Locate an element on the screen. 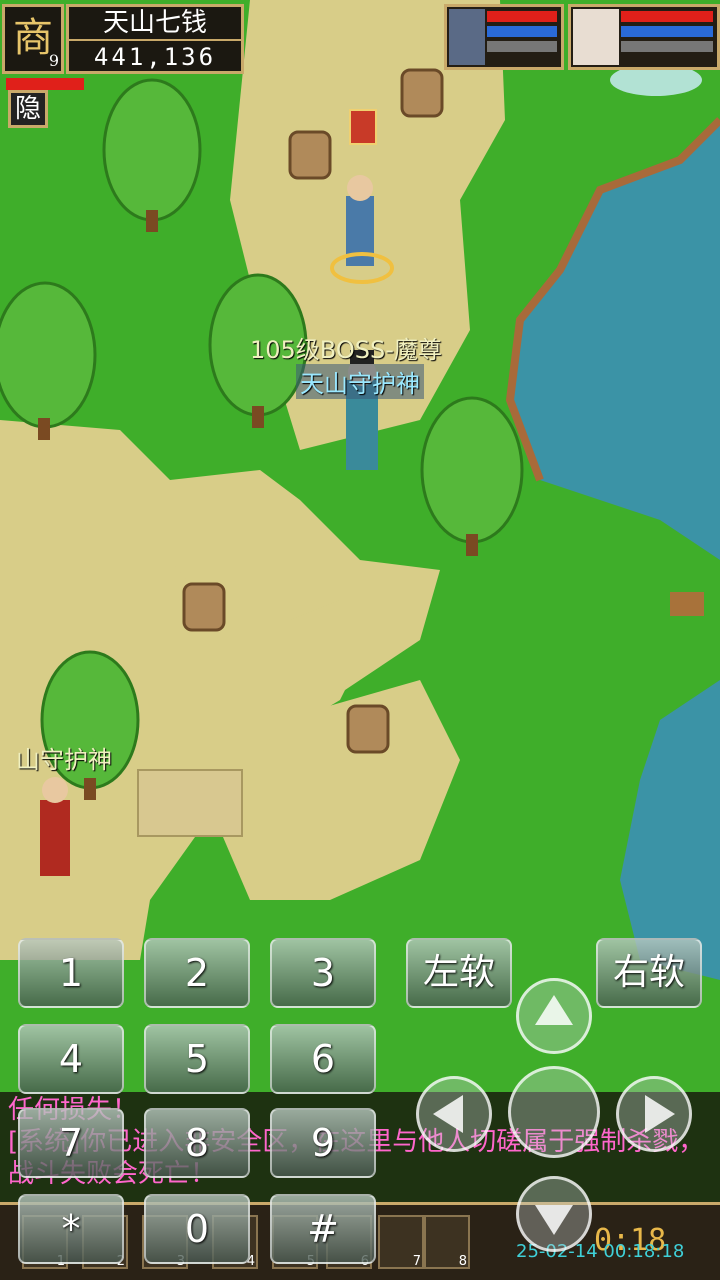  key-star: * is located at coordinates (71, 1229).